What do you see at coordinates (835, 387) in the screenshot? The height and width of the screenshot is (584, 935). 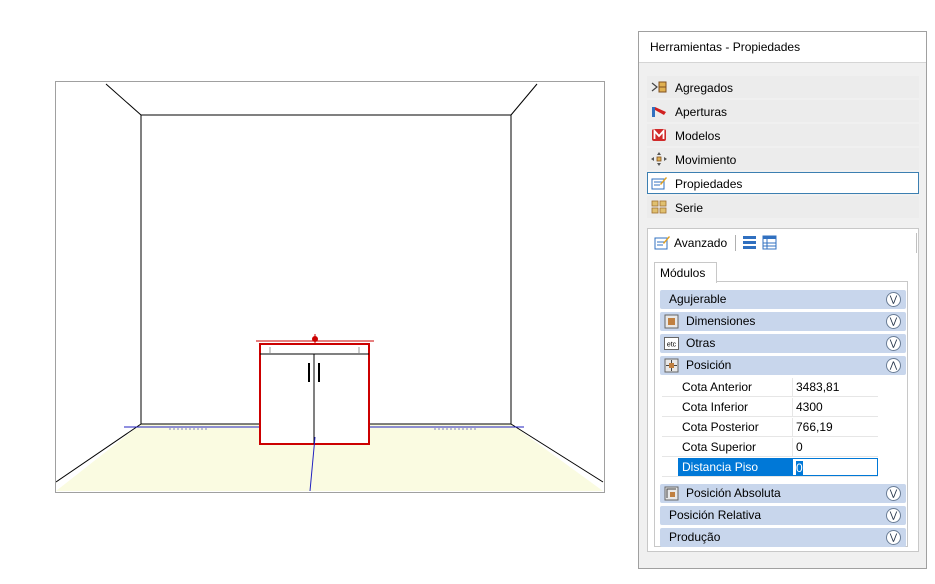 I see `property-value: 3483,81` at bounding box center [835, 387].